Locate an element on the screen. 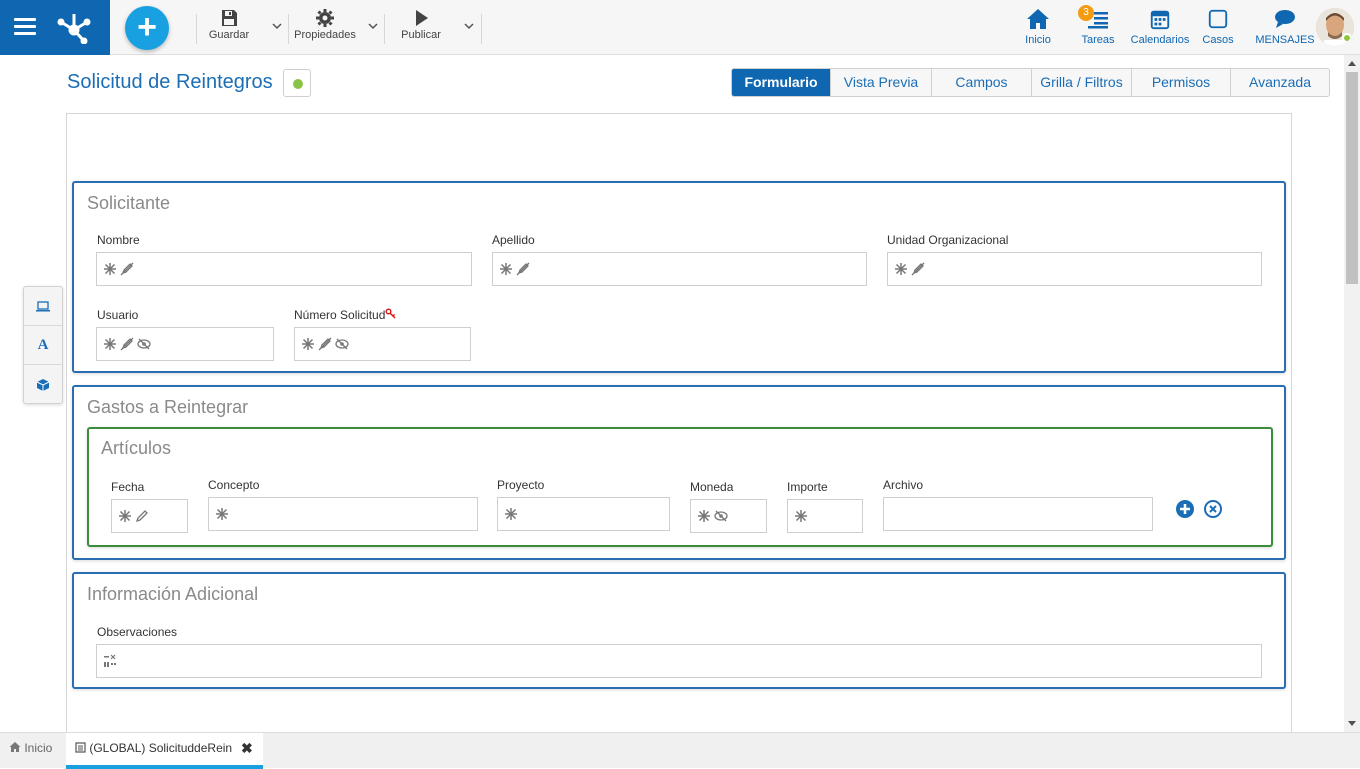 The height and width of the screenshot is (769, 1360). control-tool is located at coordinates (43, 306).